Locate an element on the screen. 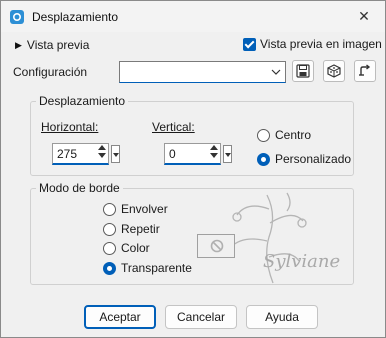 This screenshot has height=338, width=386. disabled-icon is located at coordinates (217, 246).